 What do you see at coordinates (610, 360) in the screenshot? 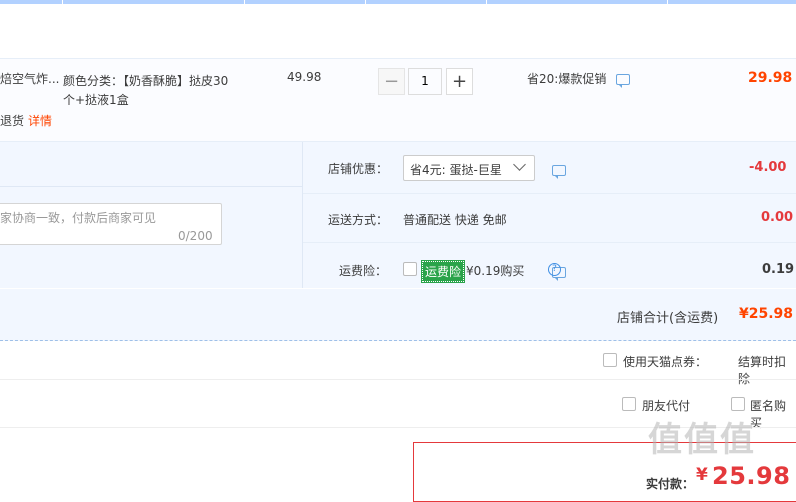
I see `tmall-coupon-checkbox` at bounding box center [610, 360].